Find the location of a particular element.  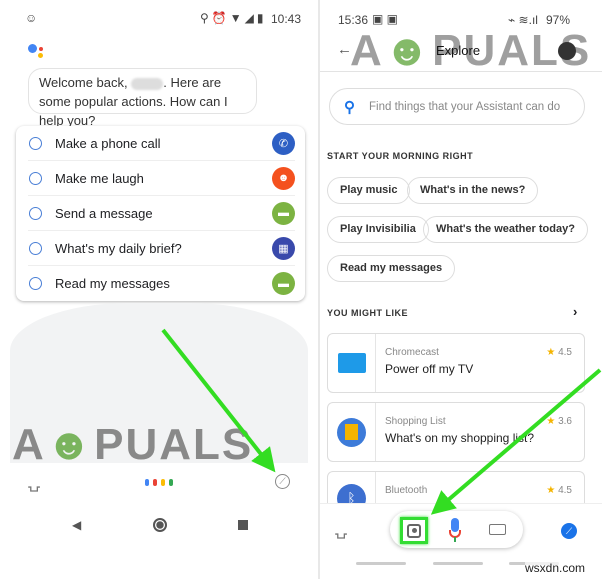

annotation-arrow-right is located at coordinates (516, 441).